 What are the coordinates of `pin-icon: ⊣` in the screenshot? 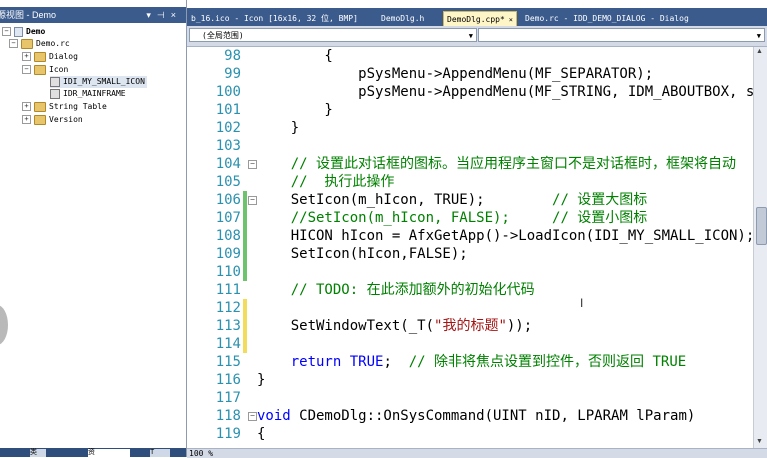 It's located at (164, 15).